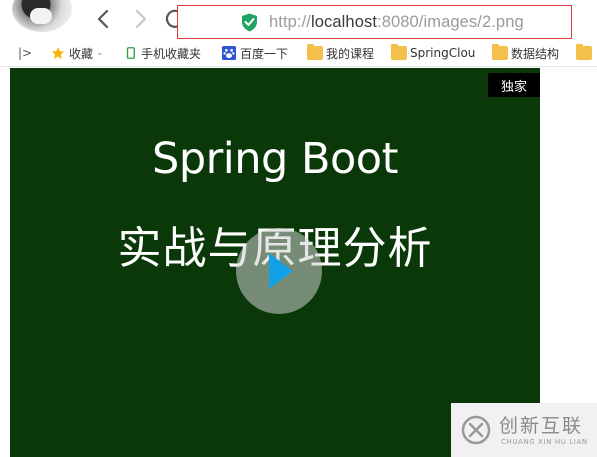 The width and height of the screenshot is (597, 457). I want to click on bookmark-baidu: 百度一下, so click(254, 53).